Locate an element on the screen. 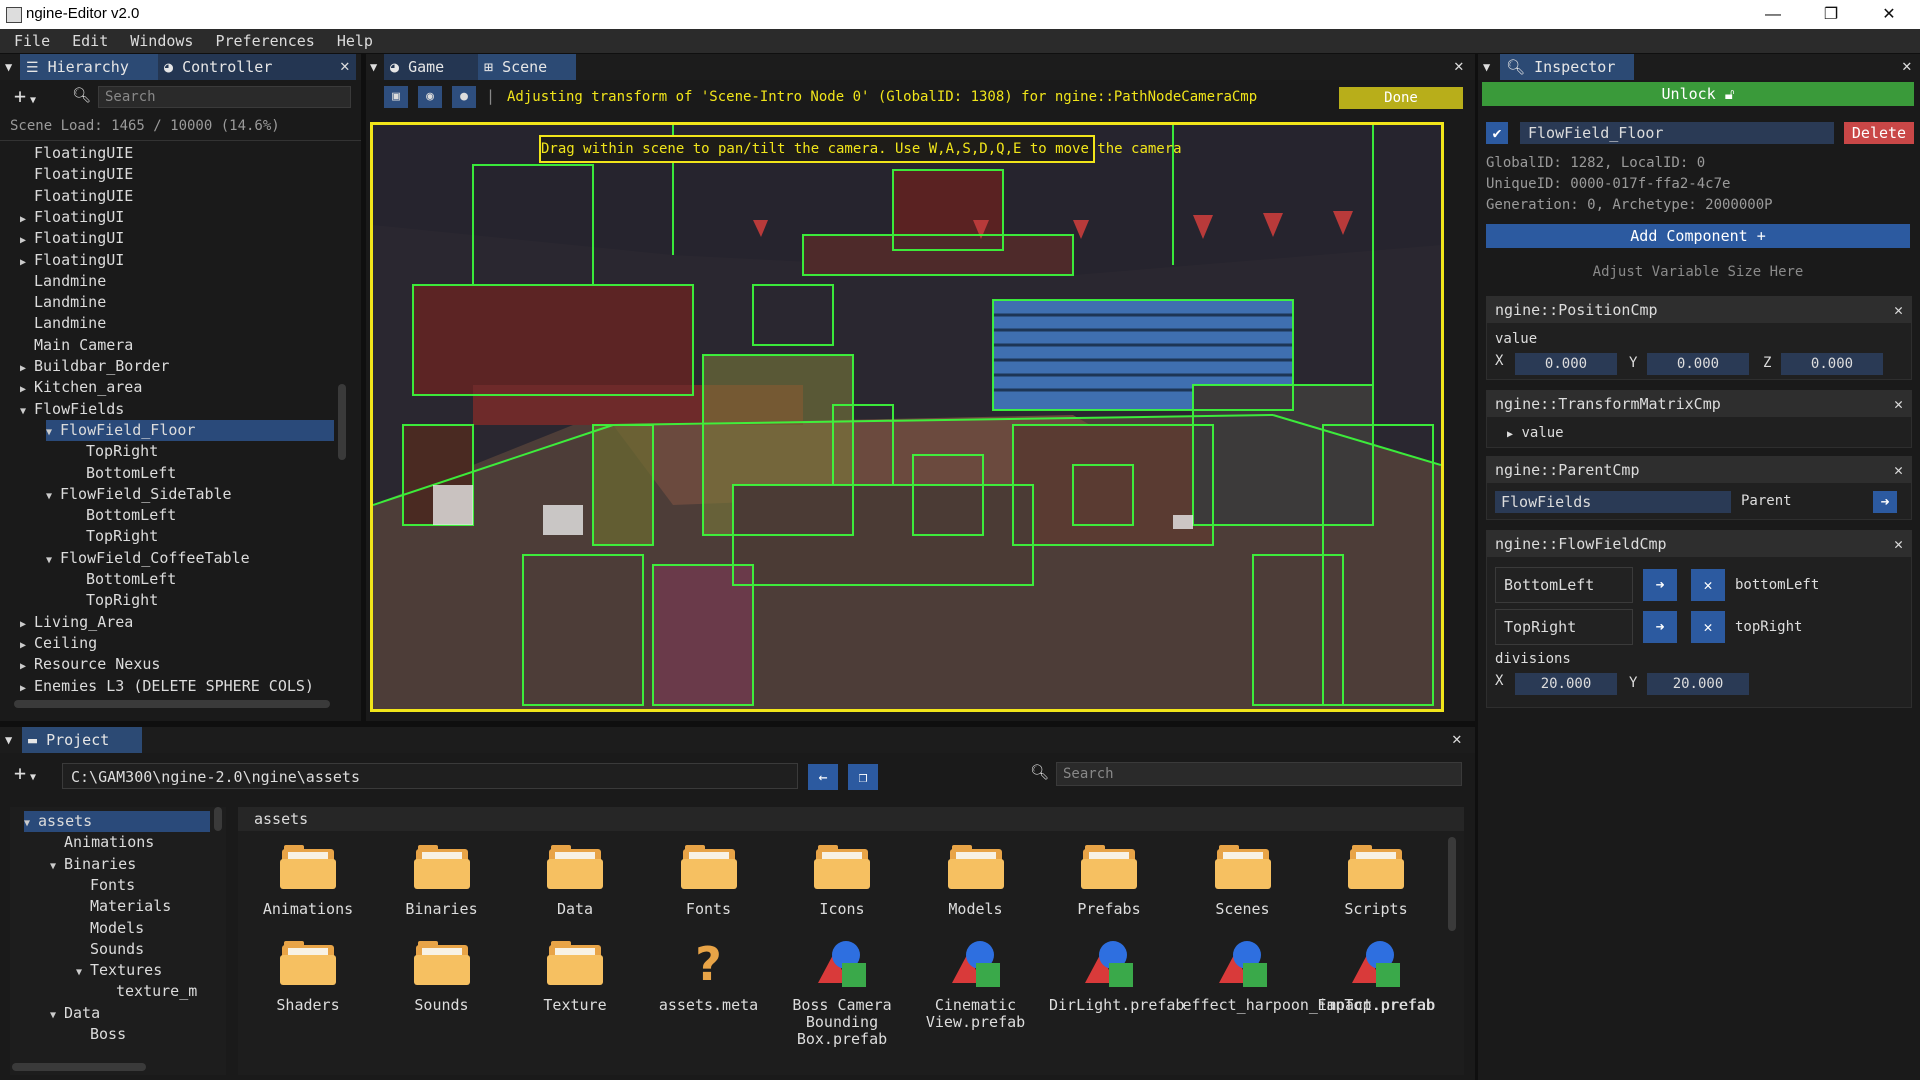 The height and width of the screenshot is (1080, 1920). folder-tree-item: texture_m is located at coordinates (156, 991).